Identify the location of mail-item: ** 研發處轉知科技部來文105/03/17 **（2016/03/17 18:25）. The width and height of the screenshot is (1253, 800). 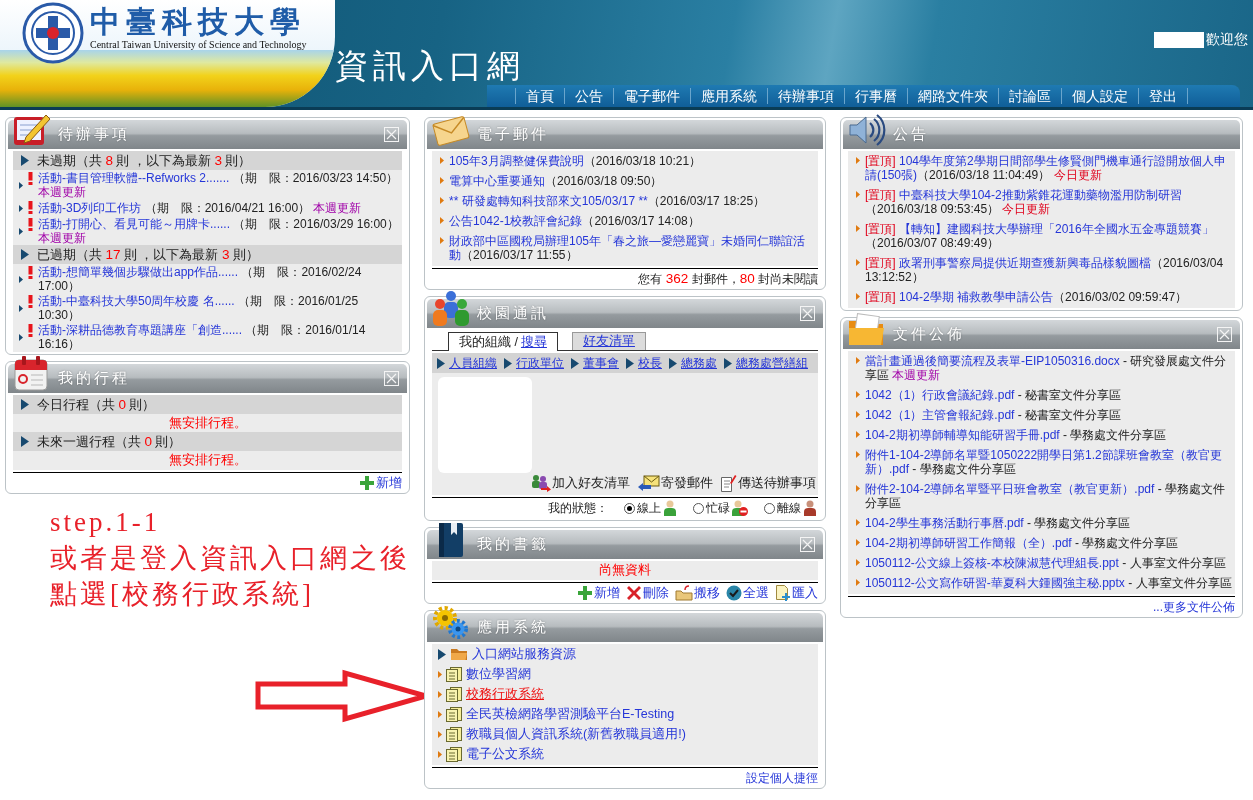
(632, 201).